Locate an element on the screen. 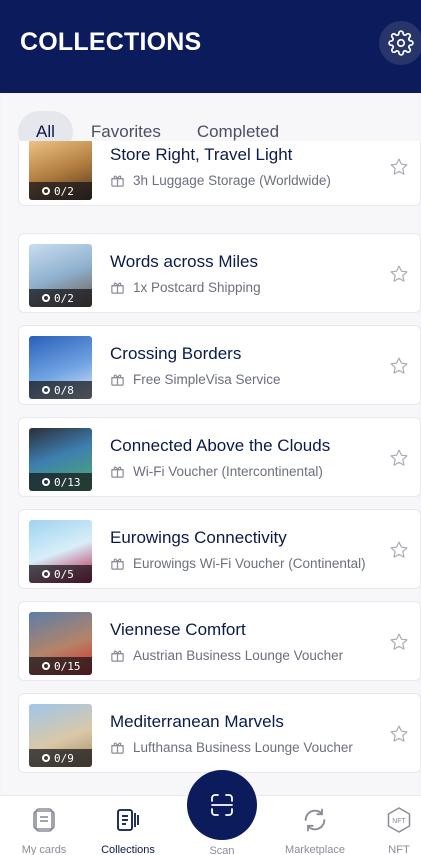 Image resolution: width=421 pixels, height=855 pixels. progress-badge: 0/13 is located at coordinates (60, 482).